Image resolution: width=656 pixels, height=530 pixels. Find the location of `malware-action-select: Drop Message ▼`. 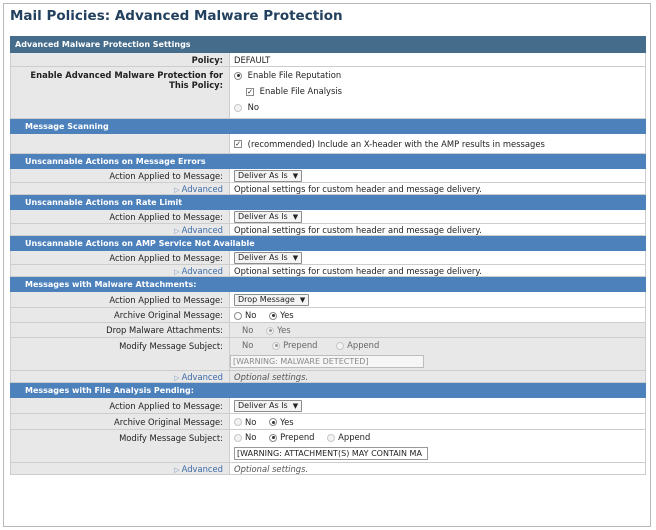

malware-action-select: Drop Message ▼ is located at coordinates (272, 299).